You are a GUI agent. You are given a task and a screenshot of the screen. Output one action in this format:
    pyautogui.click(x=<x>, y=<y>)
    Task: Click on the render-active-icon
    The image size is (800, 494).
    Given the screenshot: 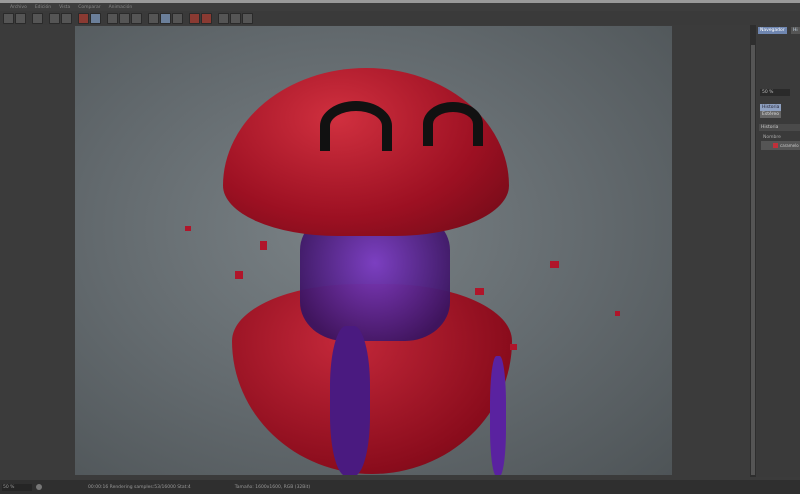 What is the action you would take?
    pyautogui.click(x=95, y=18)
    